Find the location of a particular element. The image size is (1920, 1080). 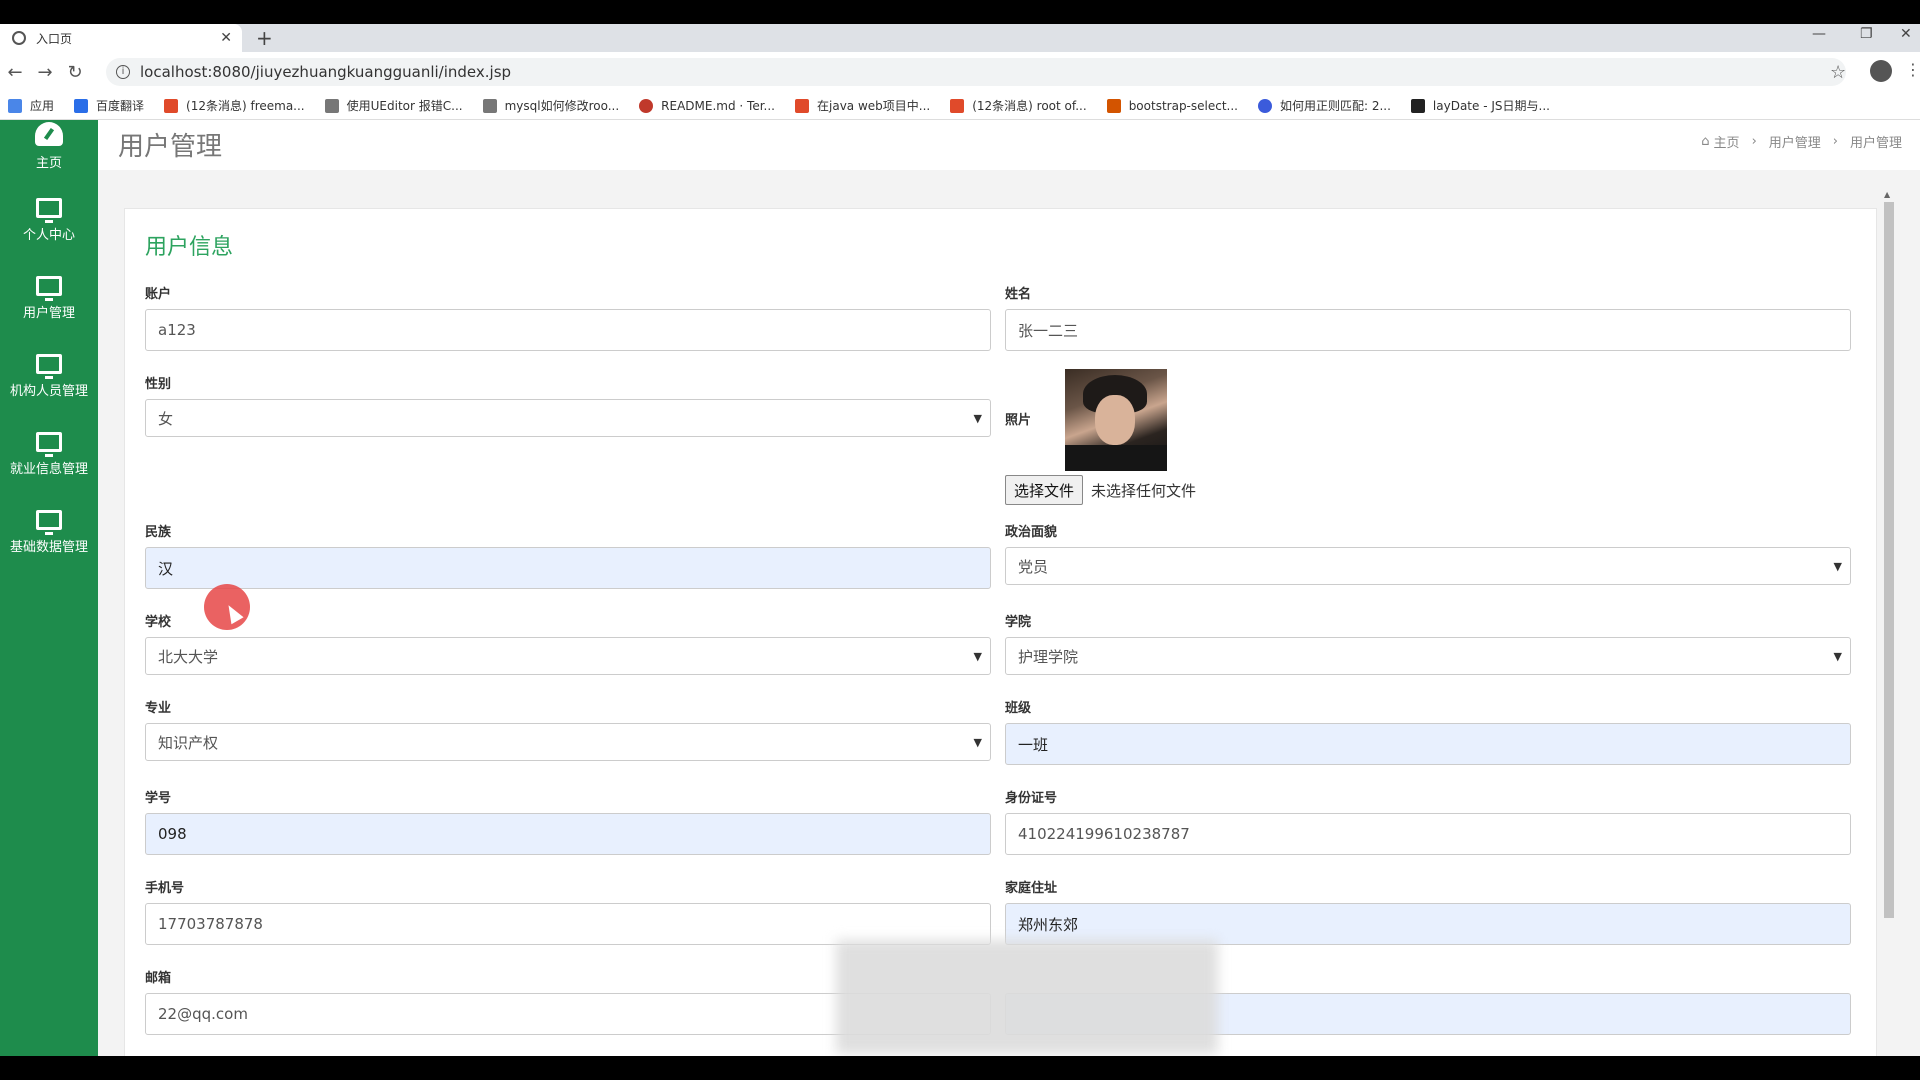

sidebar-item-home: 主页 is located at coordinates (49, 159).